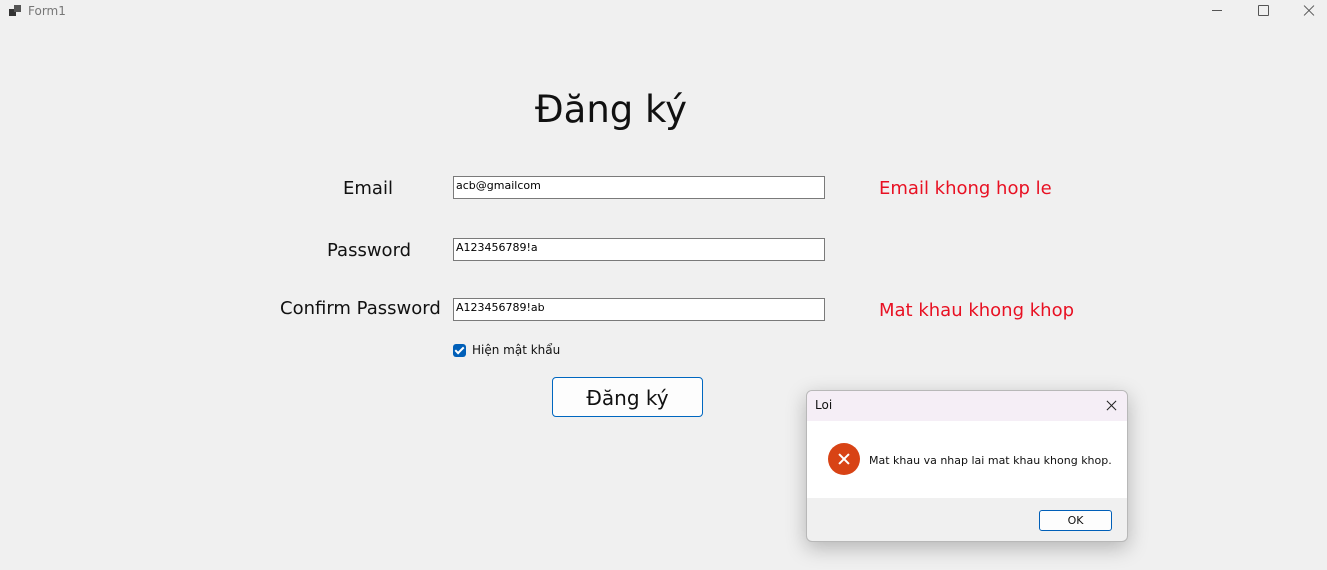  What do you see at coordinates (967, 406) in the screenshot?
I see `dialog-titlebar: Loi` at bounding box center [967, 406].